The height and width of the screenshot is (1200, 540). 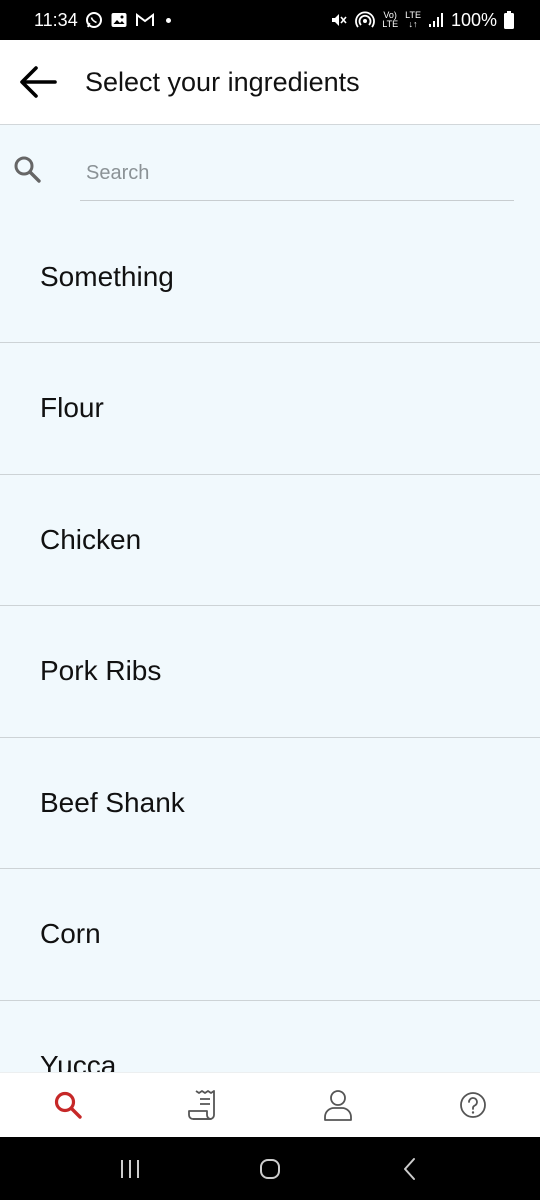 I want to click on receipt-icon, so click(x=201, y=1105).